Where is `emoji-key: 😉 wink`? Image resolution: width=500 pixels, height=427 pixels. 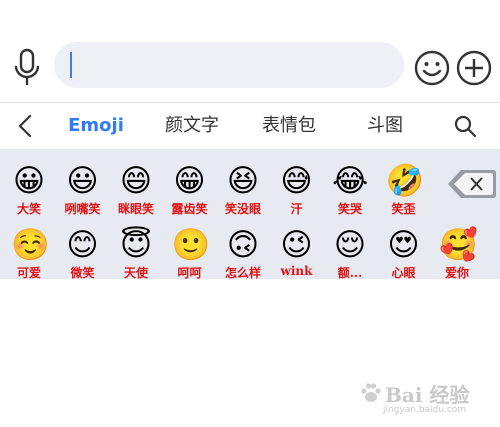
emoji-key: 😉 wink is located at coordinates (297, 249).